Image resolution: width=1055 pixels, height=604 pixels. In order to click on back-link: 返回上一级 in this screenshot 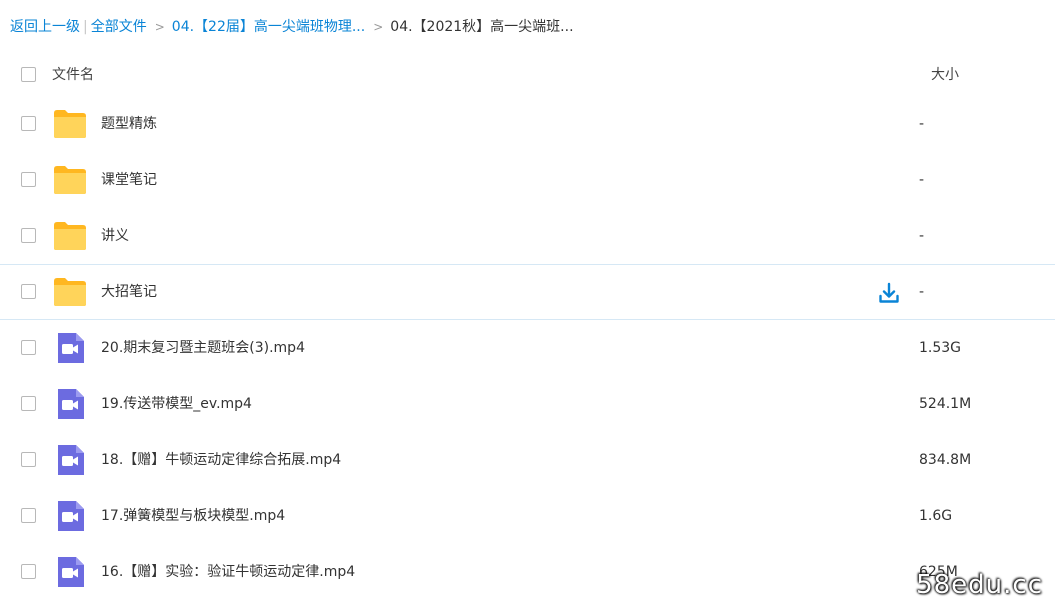, I will do `click(45, 27)`.